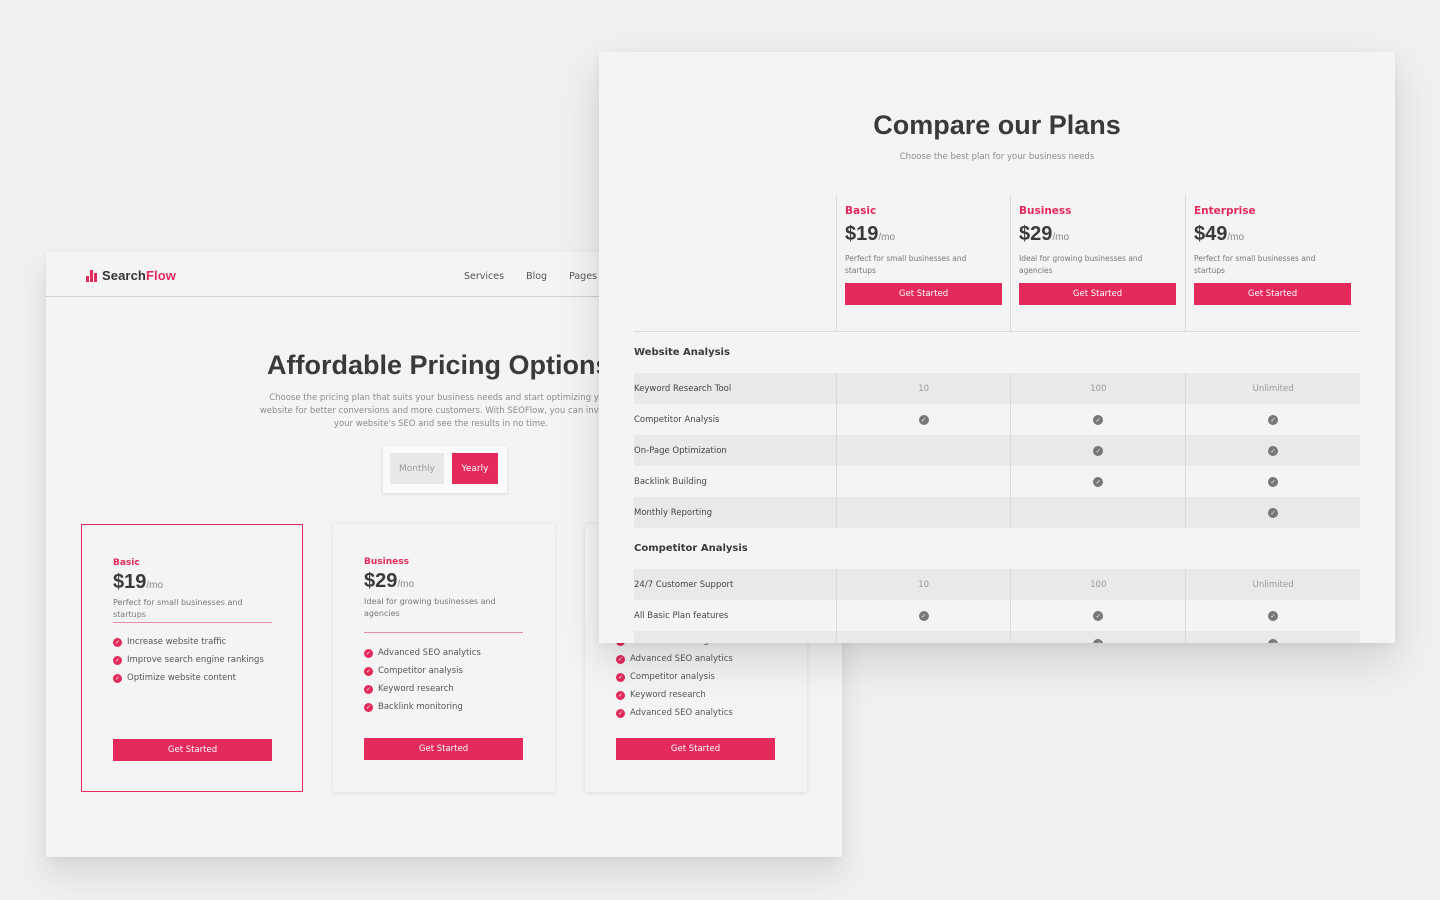 The width and height of the screenshot is (1440, 900). I want to click on page-title: Affordable Pricing Options, so click(439, 365).